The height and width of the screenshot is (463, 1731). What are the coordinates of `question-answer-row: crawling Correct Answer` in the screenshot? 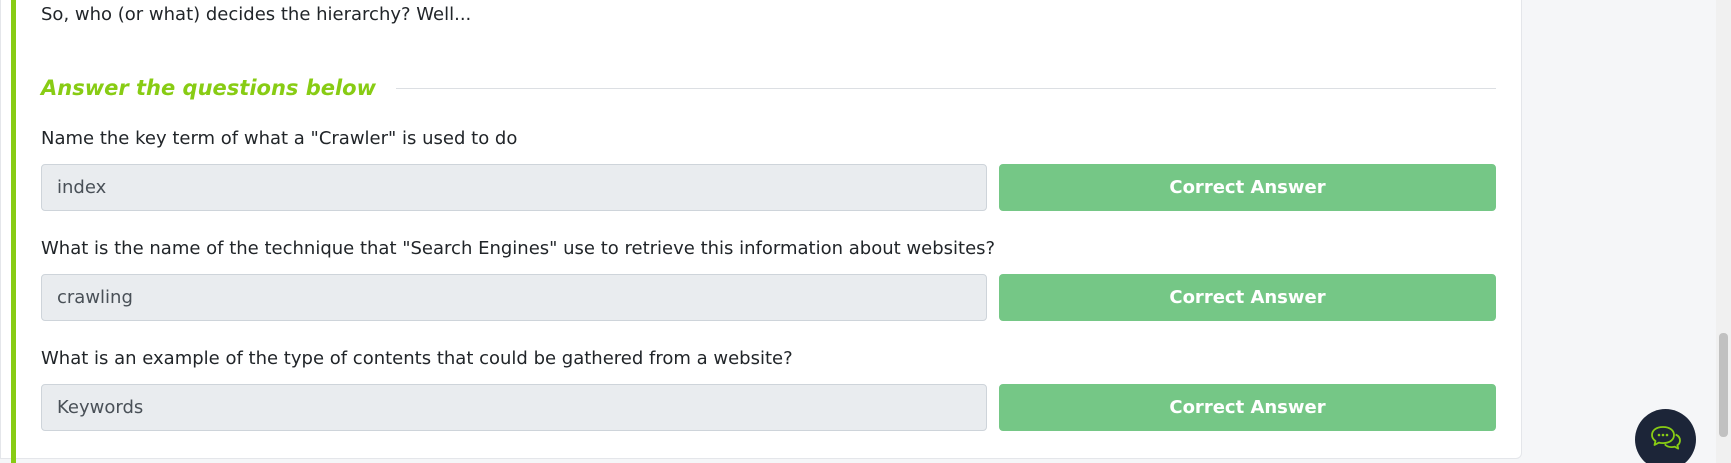 It's located at (768, 297).